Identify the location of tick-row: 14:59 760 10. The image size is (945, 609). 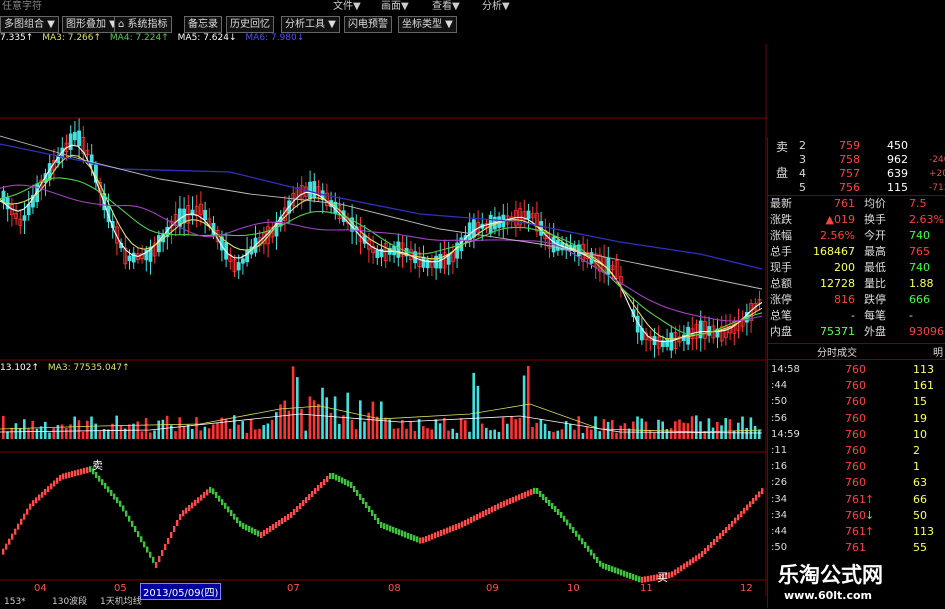
(856, 435).